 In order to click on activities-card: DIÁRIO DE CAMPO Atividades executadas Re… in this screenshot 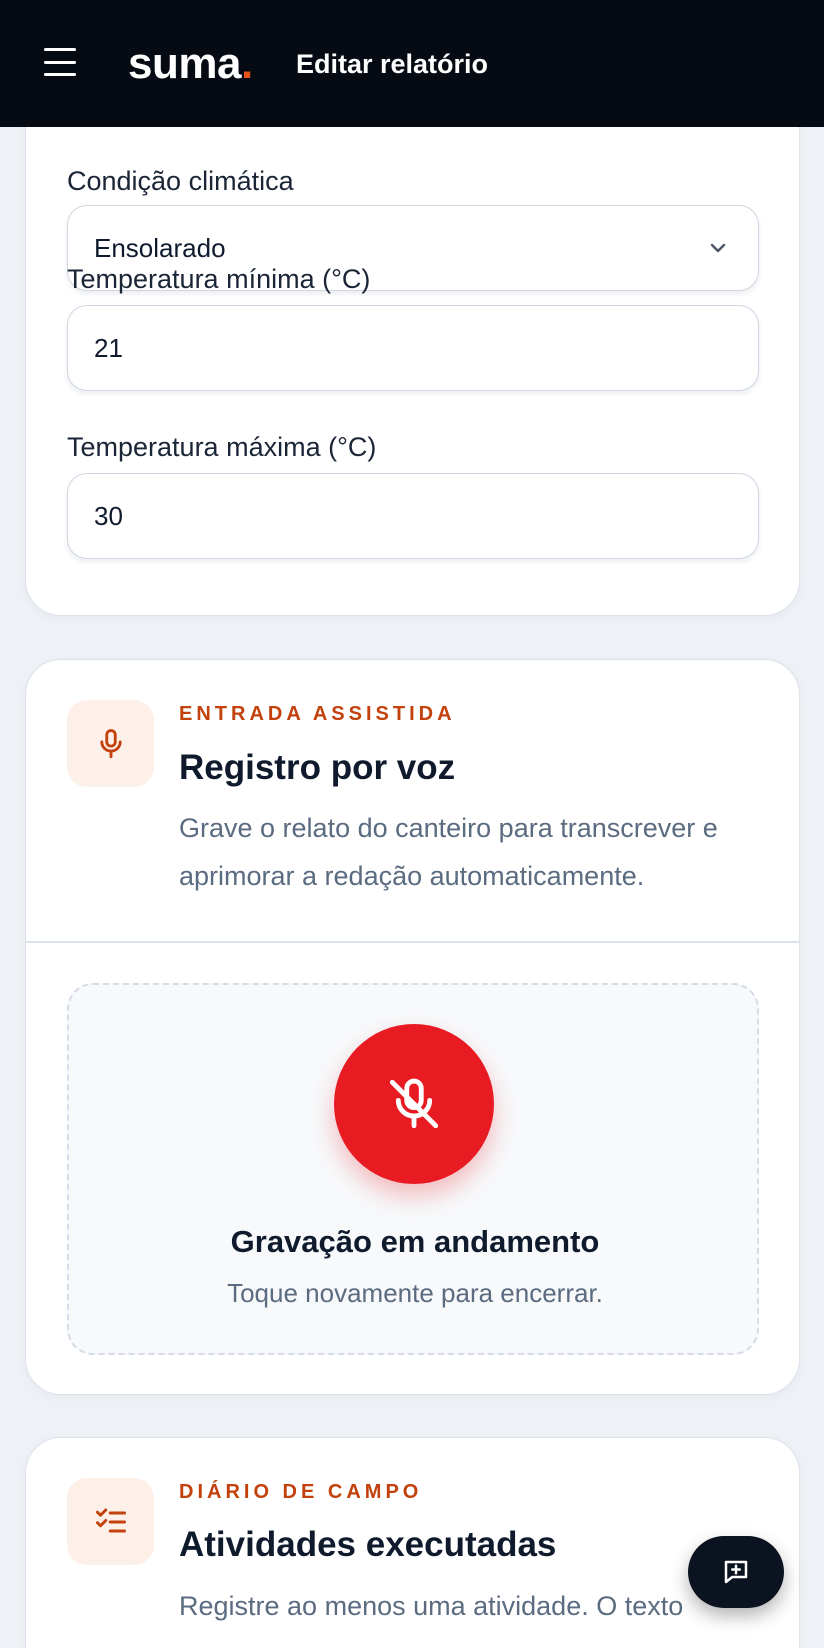, I will do `click(412, 1542)`.